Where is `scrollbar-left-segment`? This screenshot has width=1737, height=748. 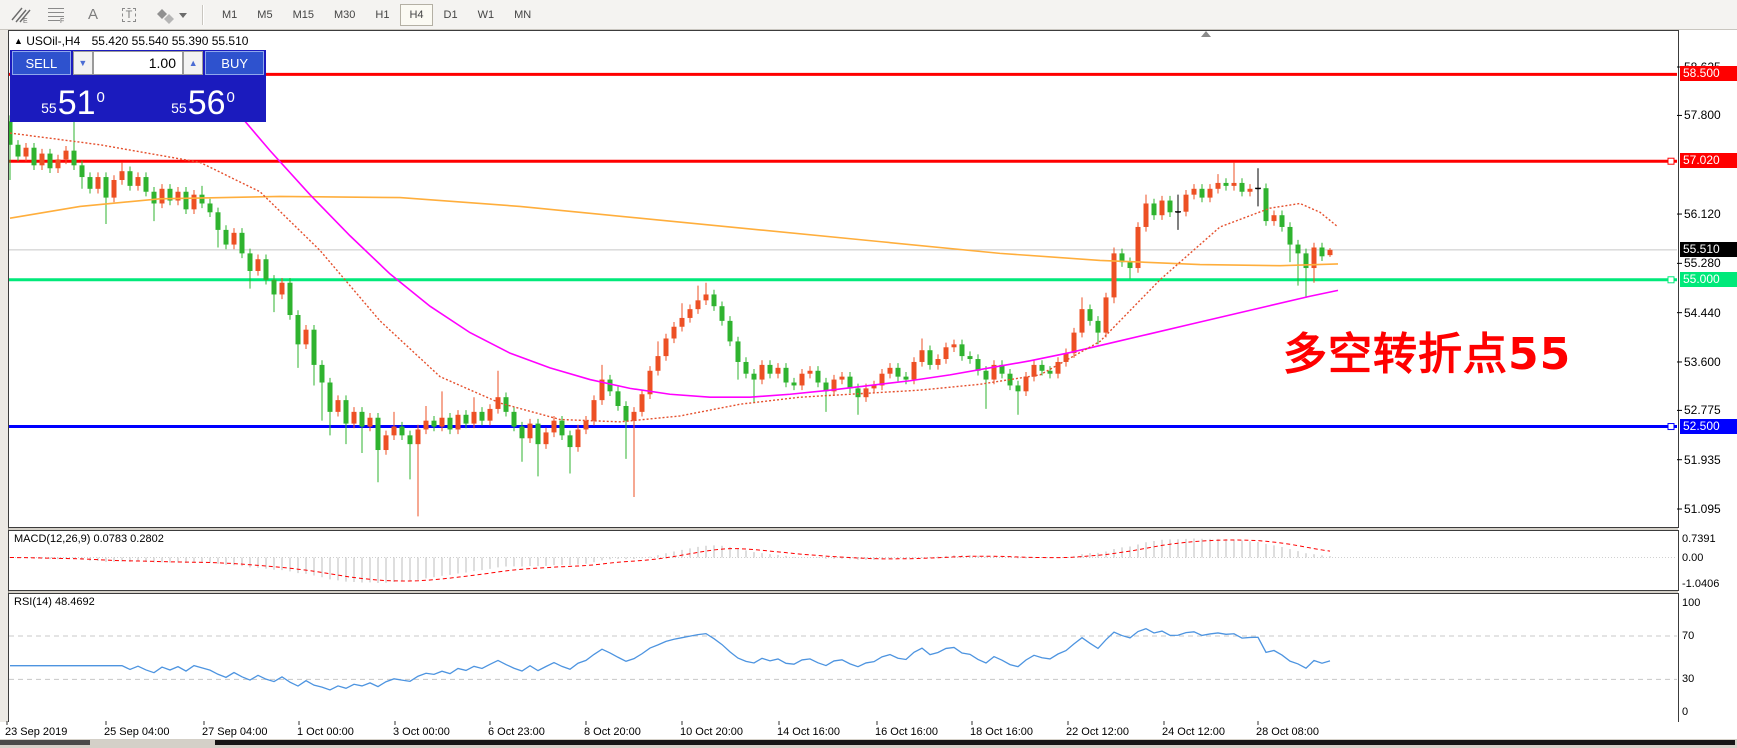
scrollbar-left-segment is located at coordinates (45, 742).